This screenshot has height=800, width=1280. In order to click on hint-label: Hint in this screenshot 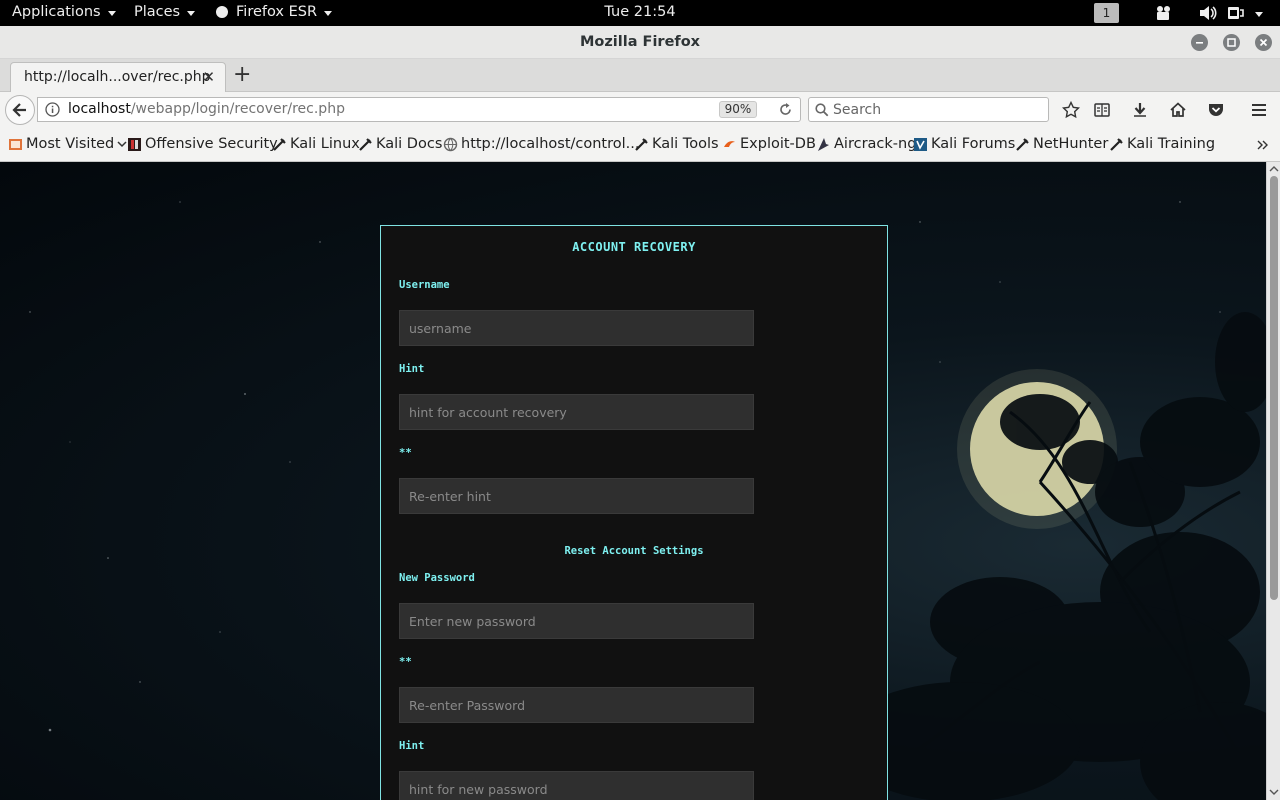, I will do `click(412, 369)`.